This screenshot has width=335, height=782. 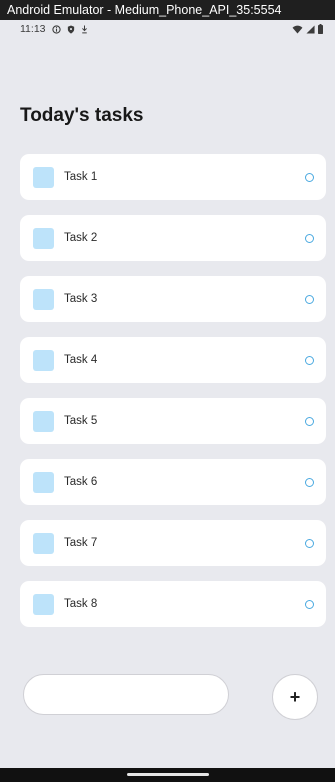 What do you see at coordinates (82, 115) in the screenshot?
I see `page-title: Today's tasks` at bounding box center [82, 115].